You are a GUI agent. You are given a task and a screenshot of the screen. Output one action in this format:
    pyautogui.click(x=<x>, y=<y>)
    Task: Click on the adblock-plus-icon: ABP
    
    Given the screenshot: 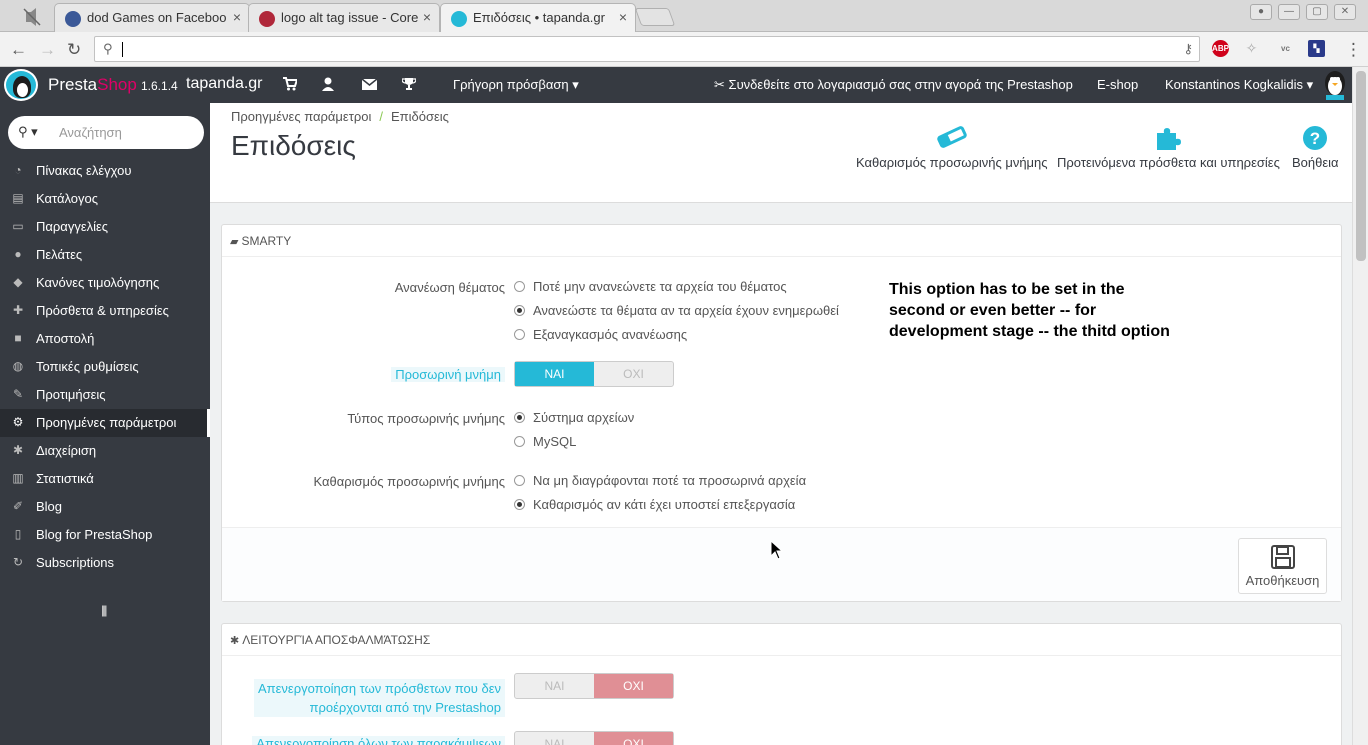 What is the action you would take?
    pyautogui.click(x=1220, y=48)
    